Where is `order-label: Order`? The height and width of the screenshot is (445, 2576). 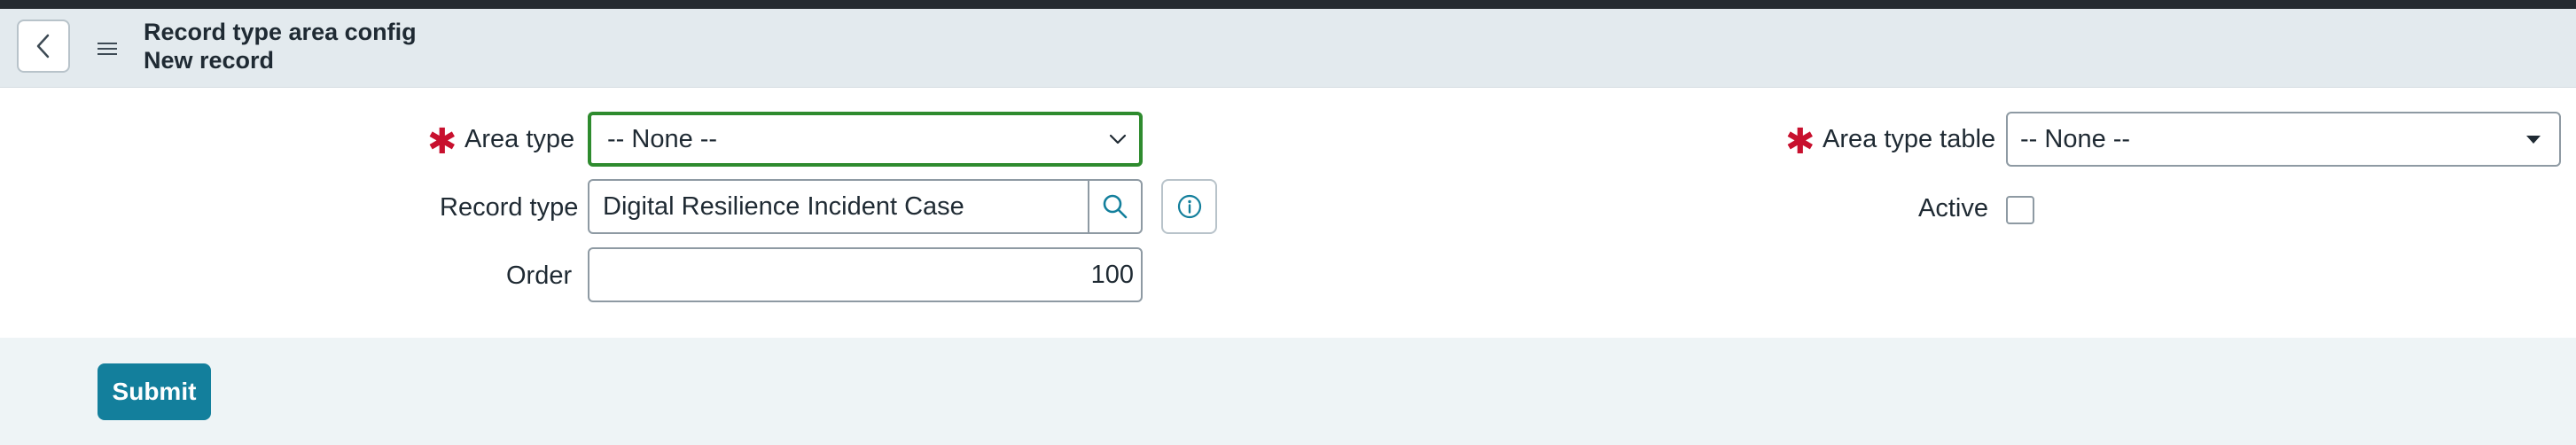 order-label: Order is located at coordinates (539, 276).